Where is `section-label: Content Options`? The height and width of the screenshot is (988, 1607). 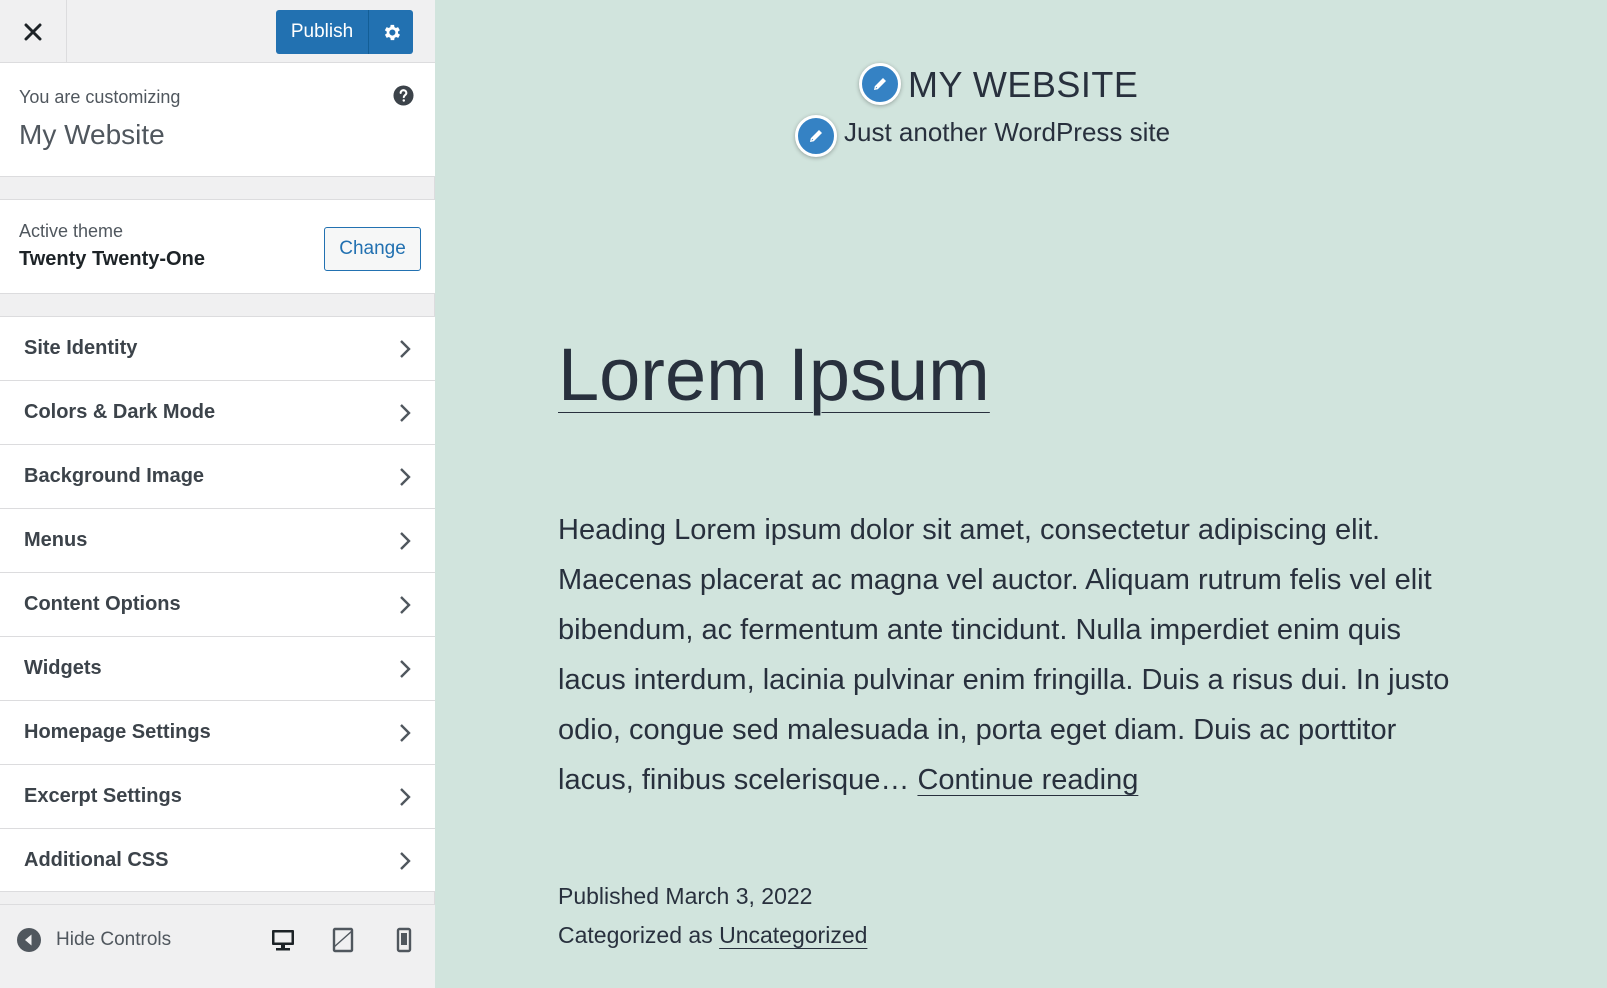 section-label: Content Options is located at coordinates (102, 604).